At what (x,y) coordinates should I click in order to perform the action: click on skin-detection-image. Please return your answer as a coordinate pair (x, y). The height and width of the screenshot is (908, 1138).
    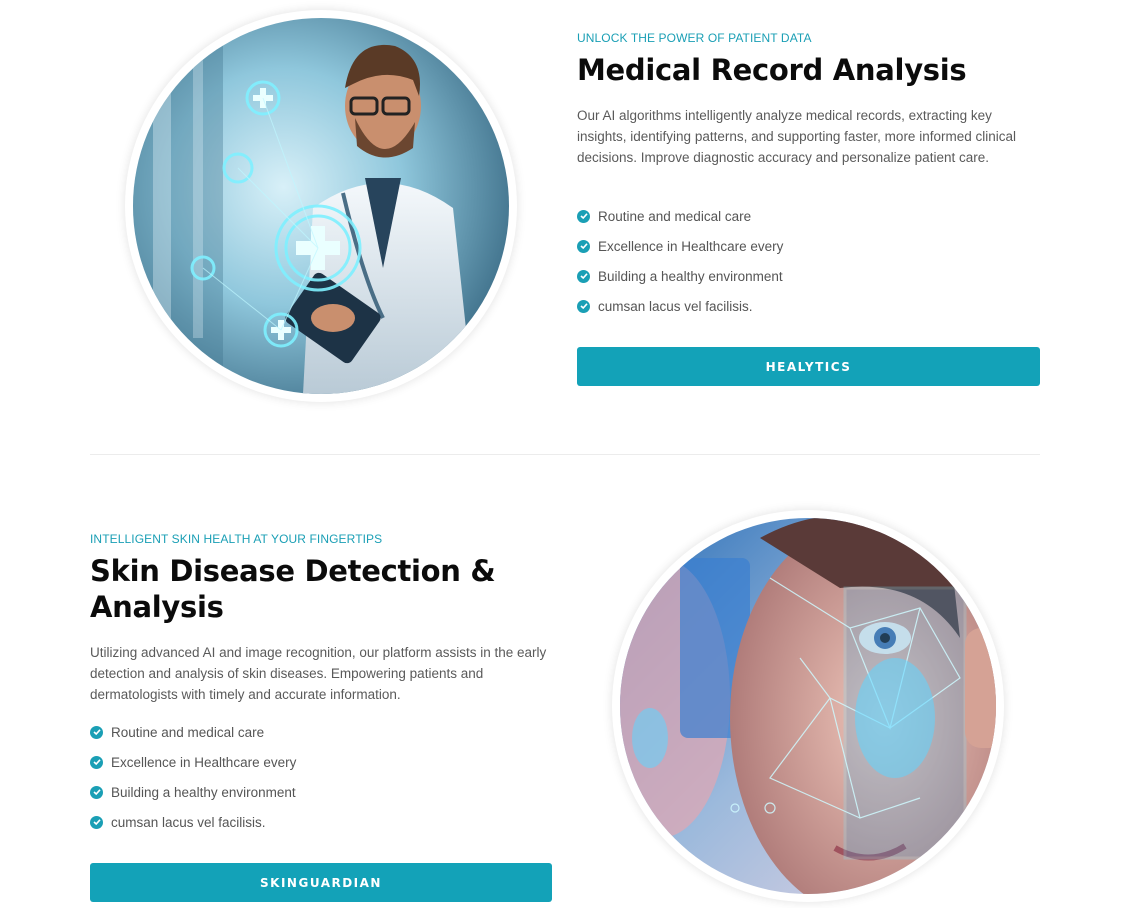
    Looking at the image, I should click on (808, 706).